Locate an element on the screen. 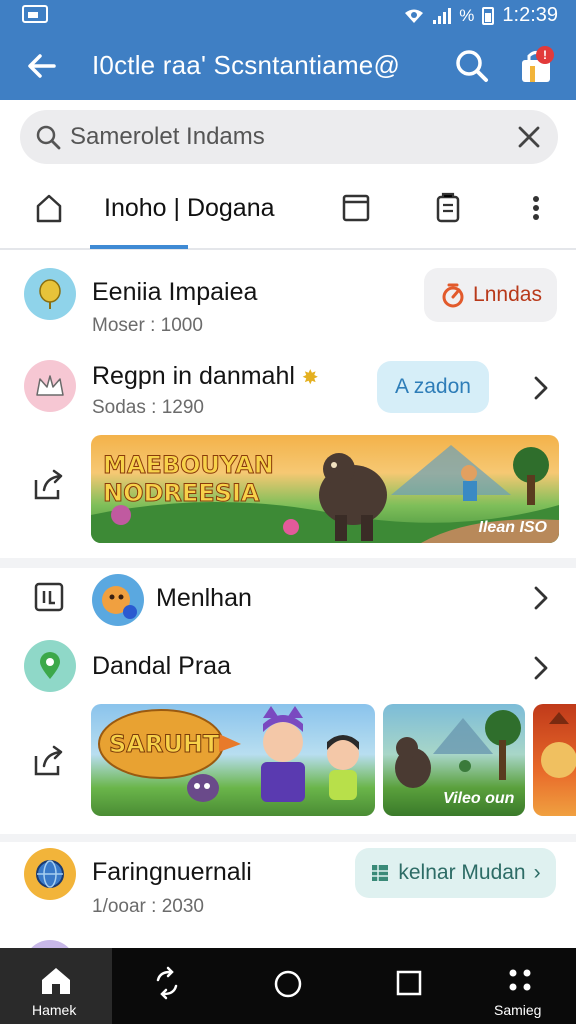  home-tab-icon is located at coordinates (49, 209).